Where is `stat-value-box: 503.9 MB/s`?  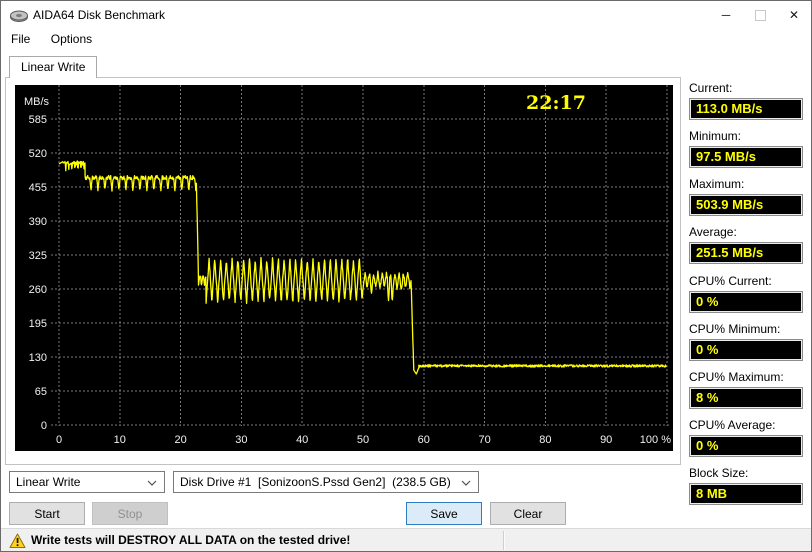
stat-value-box: 503.9 MB/s is located at coordinates (746, 205).